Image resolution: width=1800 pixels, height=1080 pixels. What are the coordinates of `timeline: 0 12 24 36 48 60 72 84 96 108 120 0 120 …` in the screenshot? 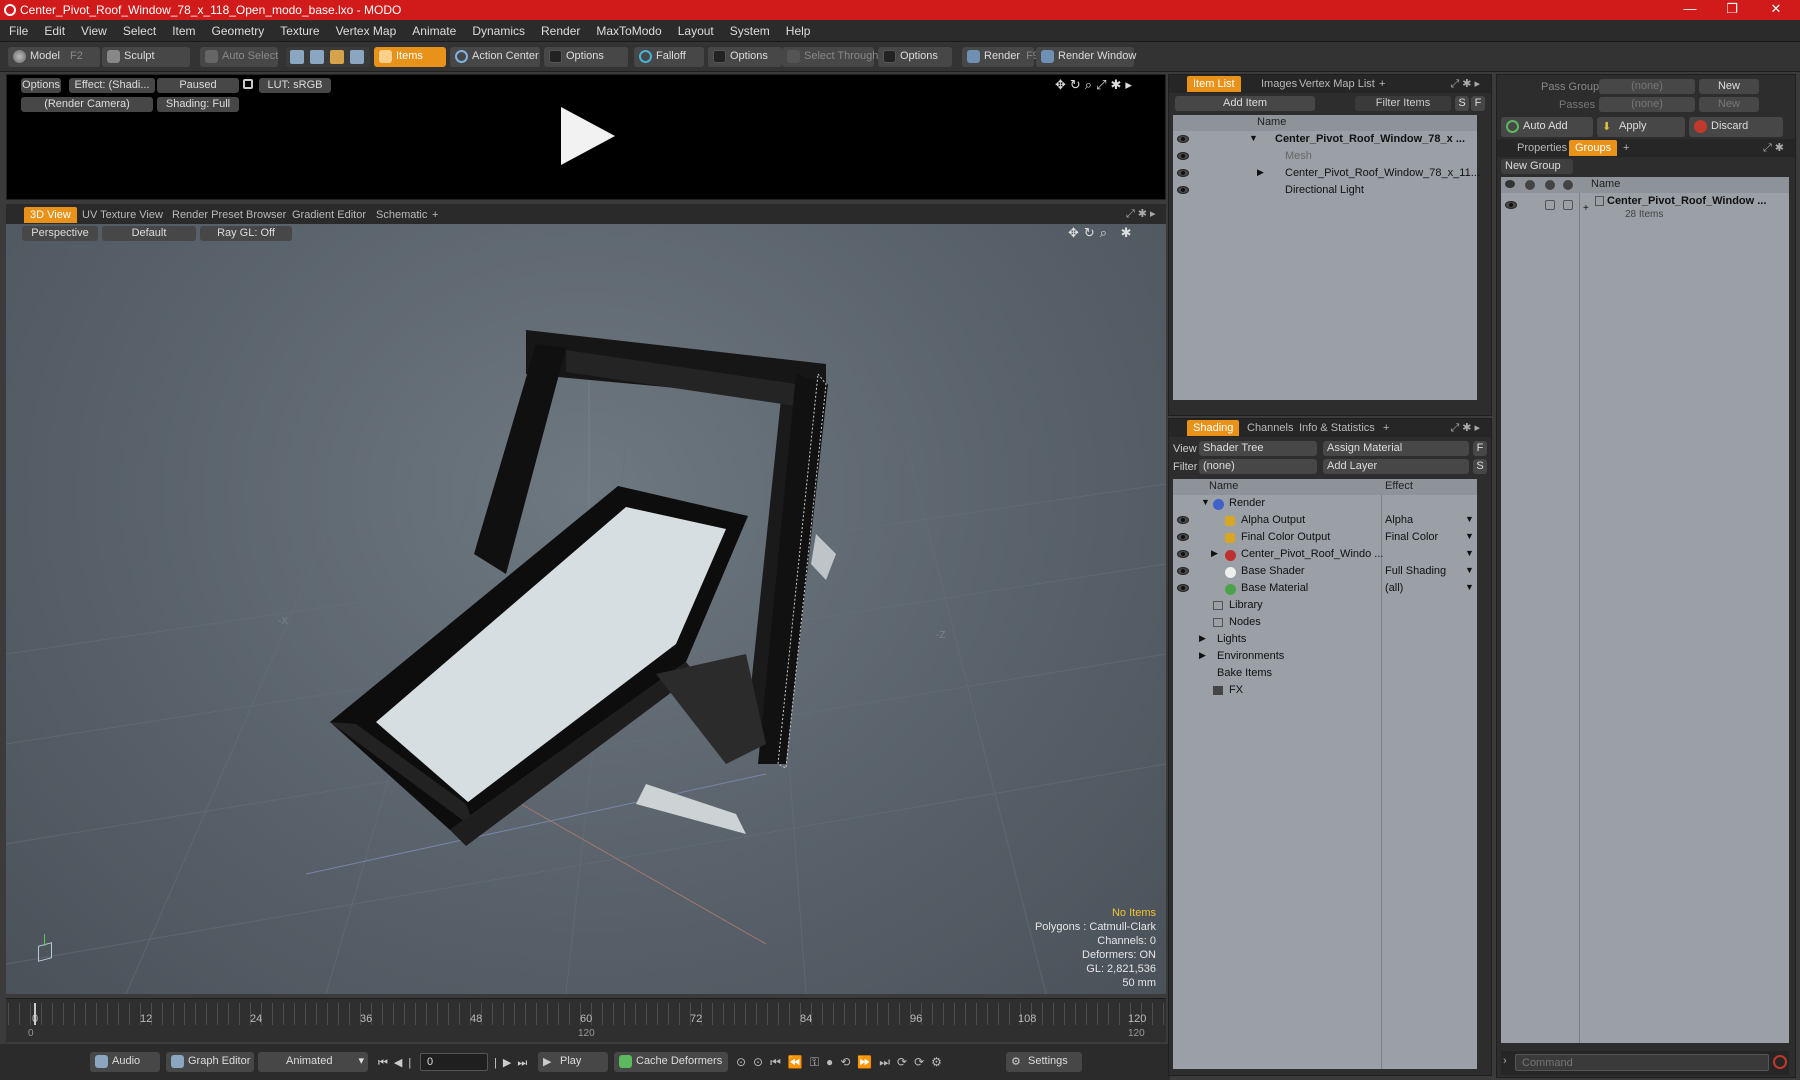 It's located at (586, 1020).